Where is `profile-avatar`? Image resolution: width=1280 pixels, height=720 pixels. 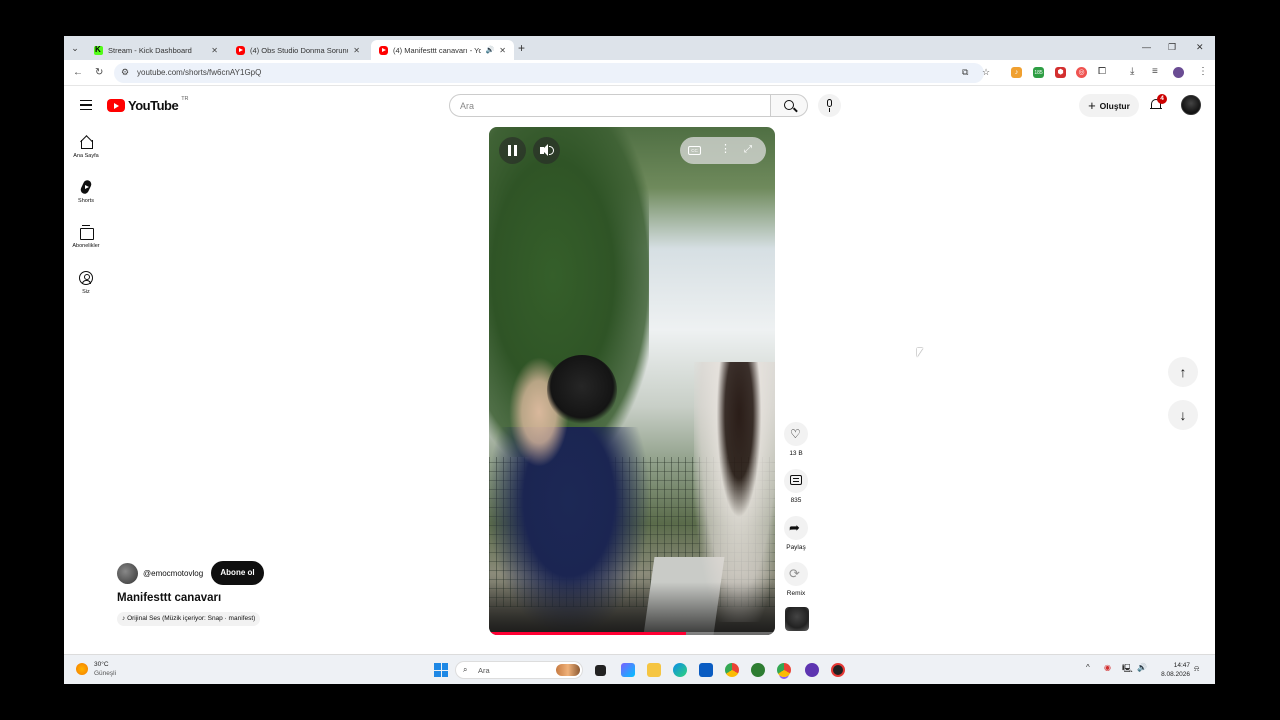 profile-avatar is located at coordinates (1178, 72).